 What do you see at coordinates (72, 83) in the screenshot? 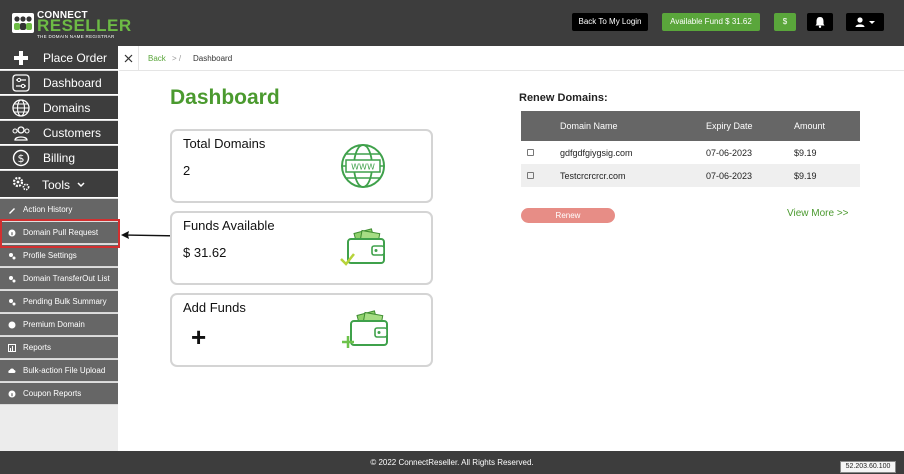
I see `sidebar-item-label: Dashboard` at bounding box center [72, 83].